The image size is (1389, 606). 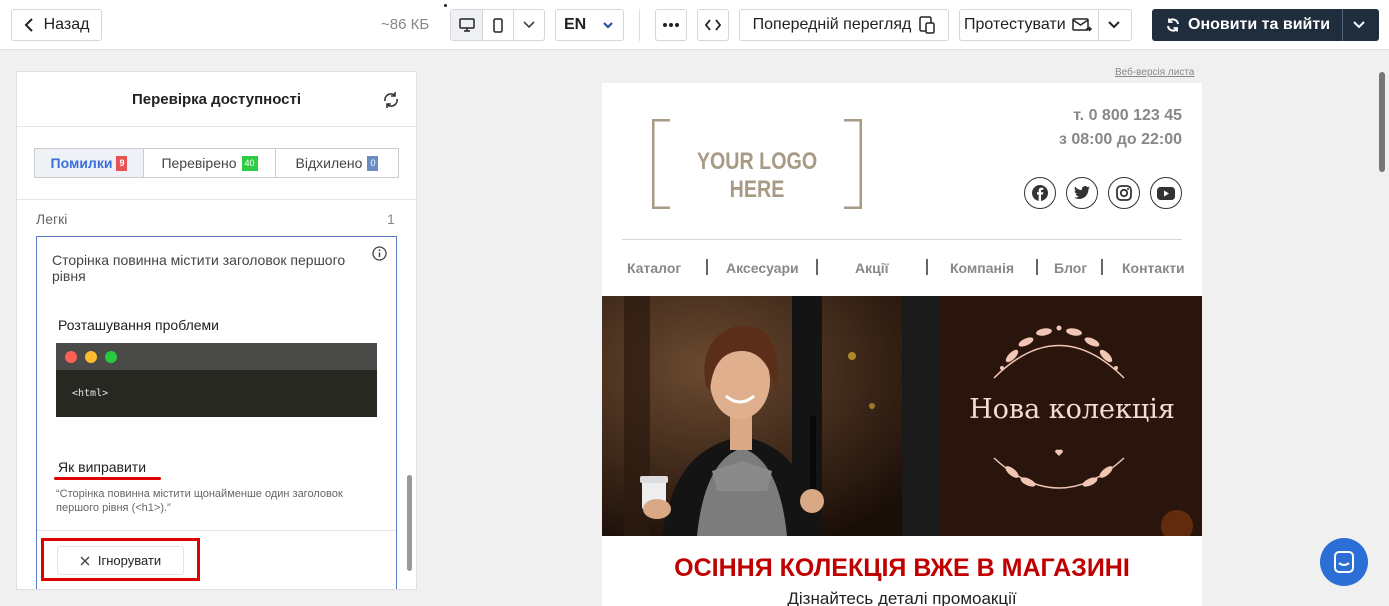 I want to click on send-mail-icon, so click(x=1081, y=25).